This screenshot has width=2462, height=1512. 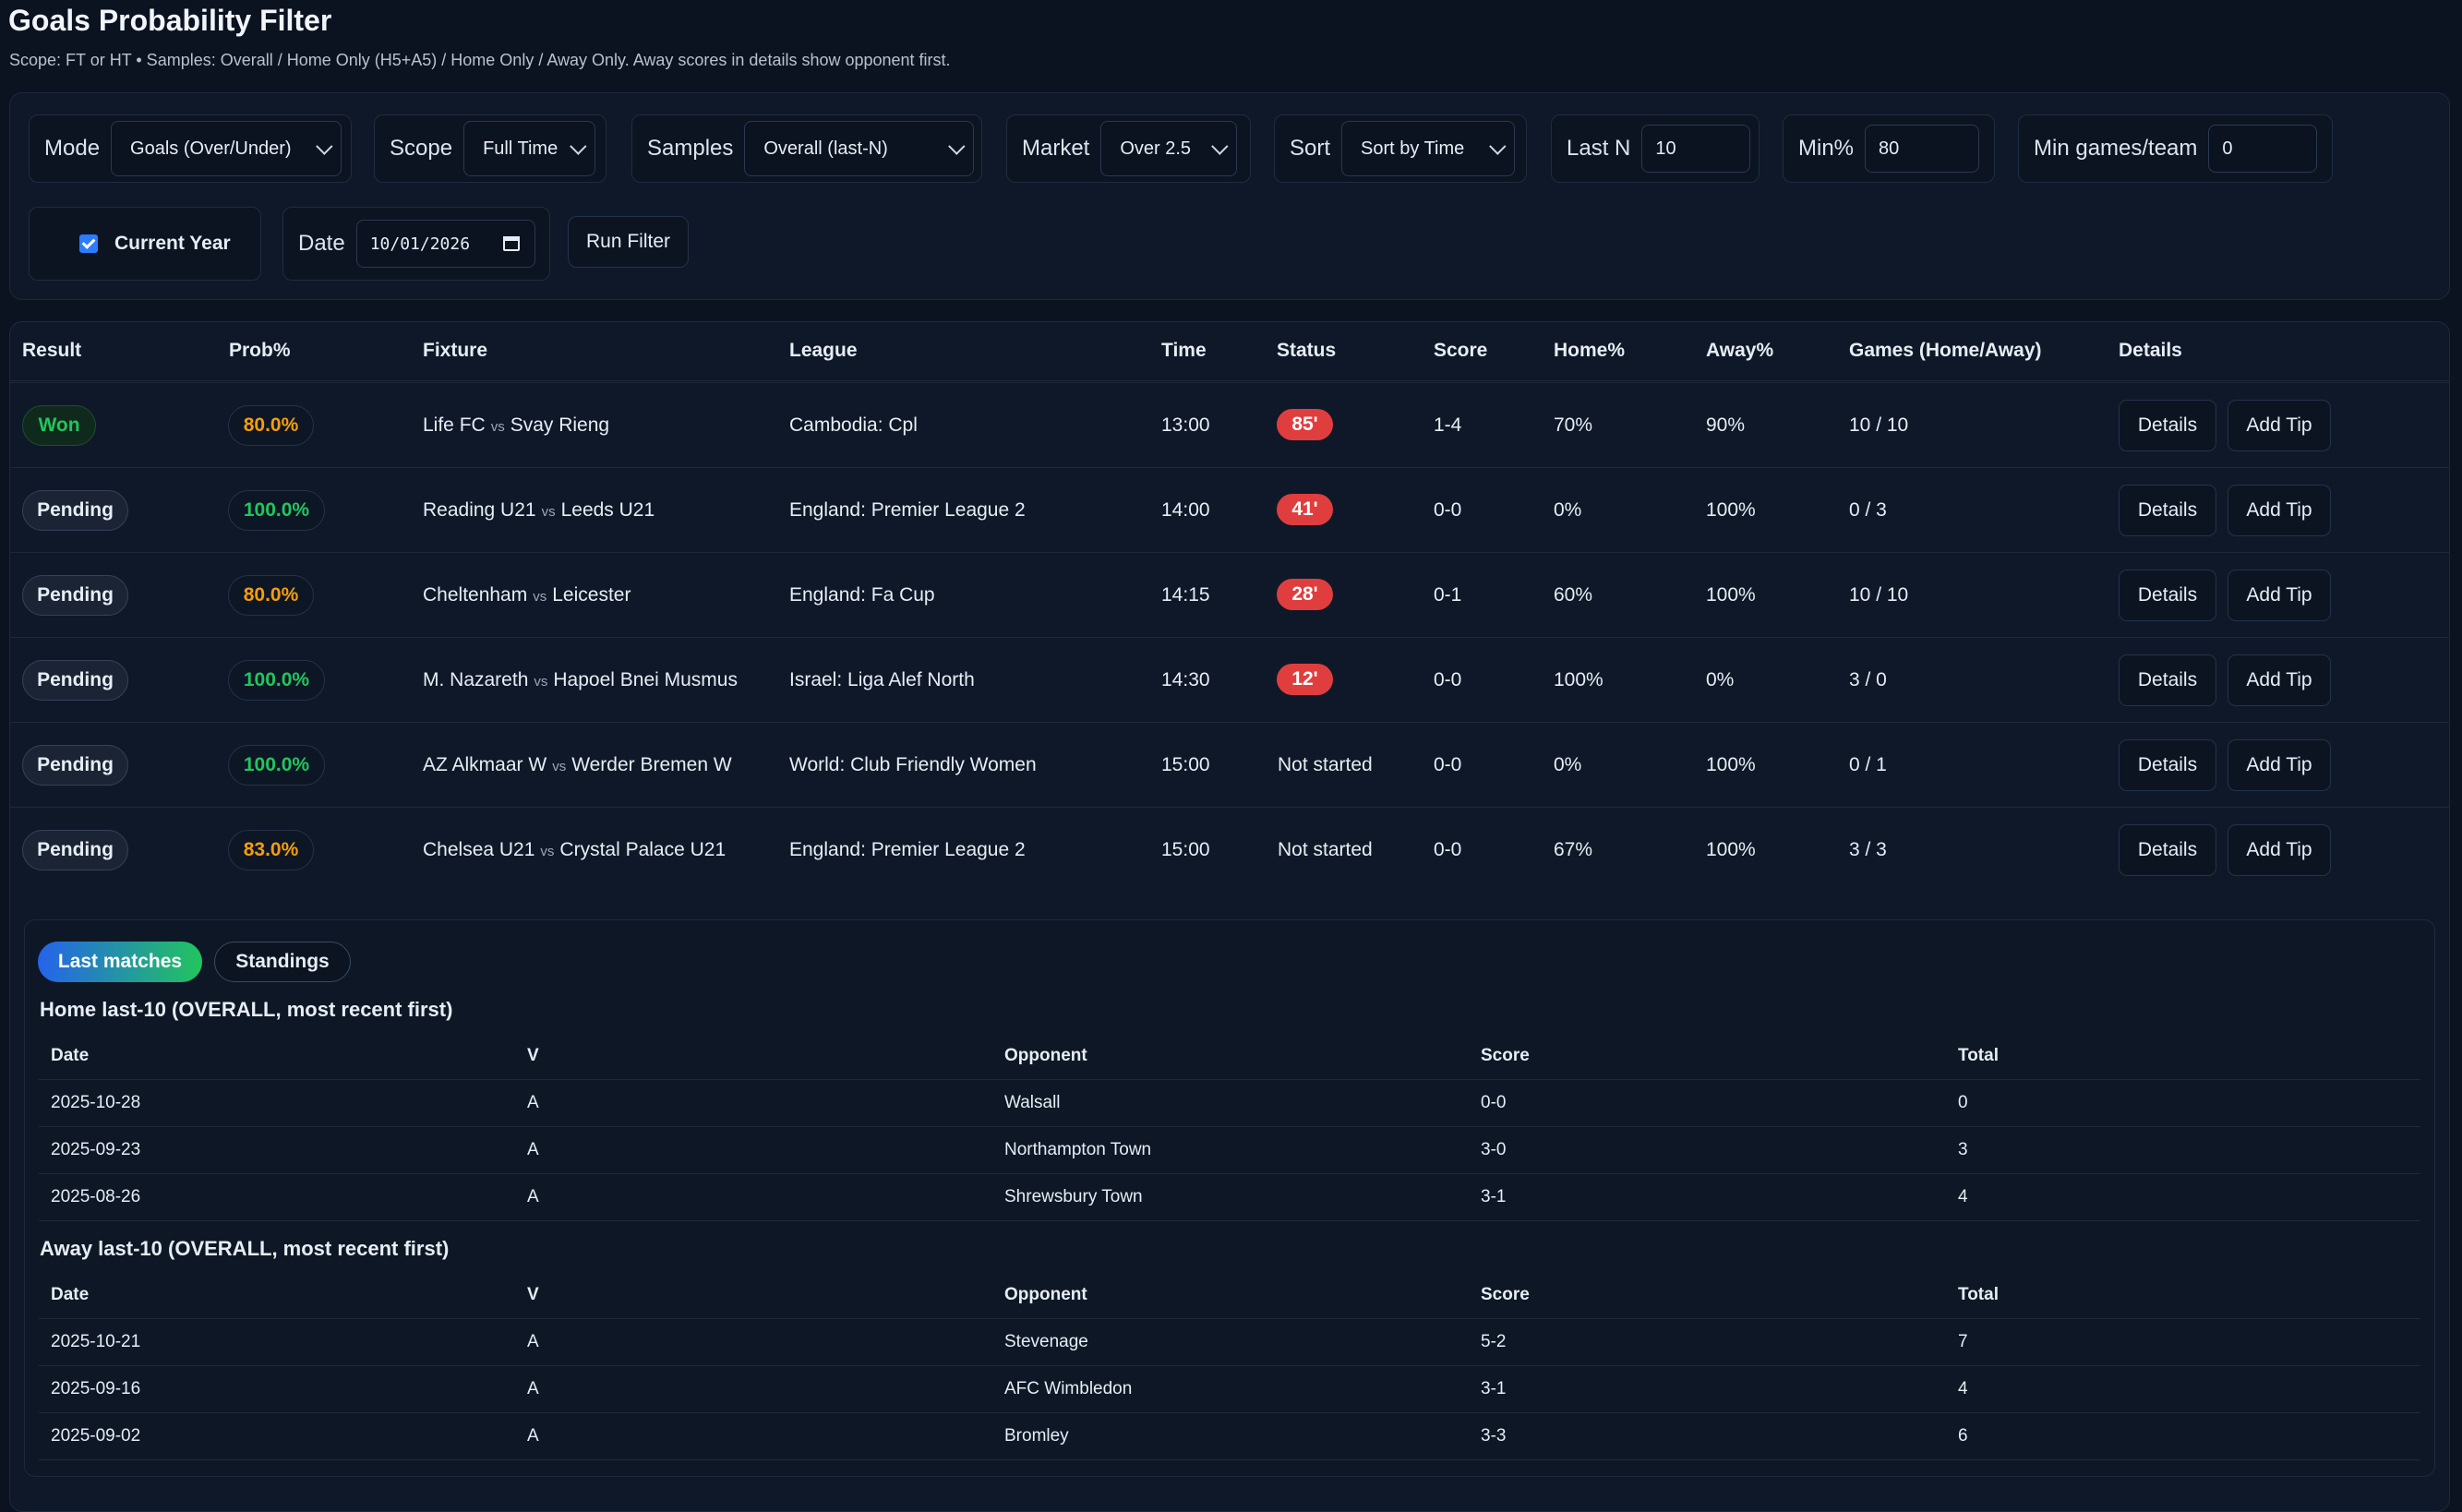 I want to click on market-value: Over 2.5, so click(x=1156, y=148).